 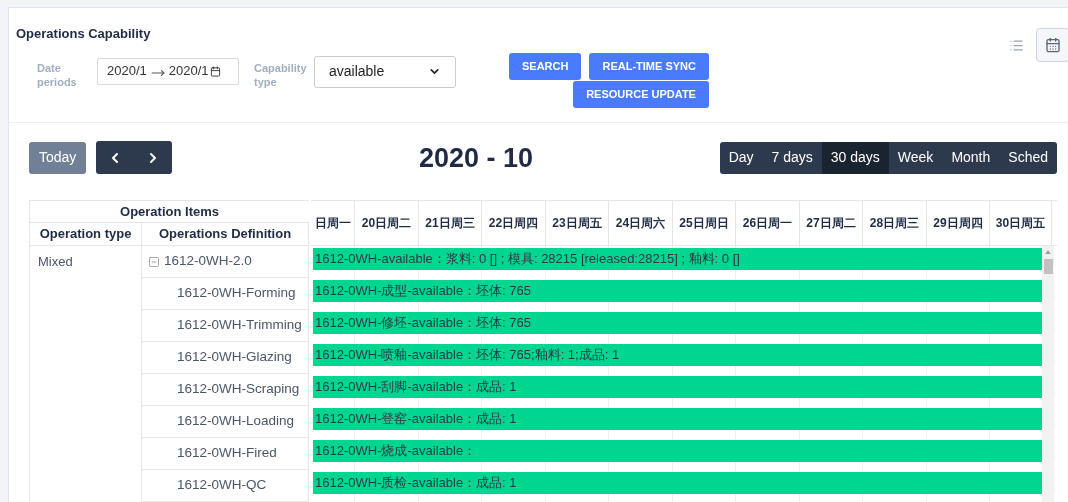 What do you see at coordinates (208, 261) in the screenshot?
I see `table-cell-text: 1612-0WH-2.0` at bounding box center [208, 261].